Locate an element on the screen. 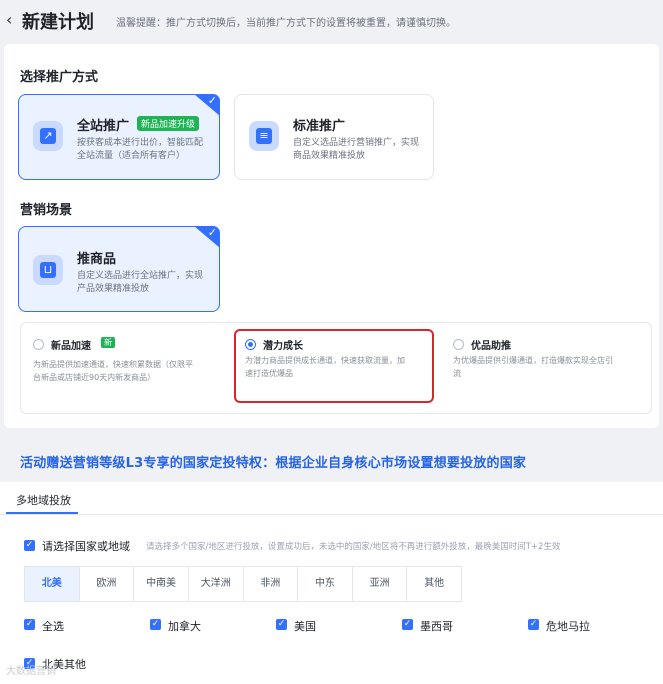 This screenshot has width=663, height=684. tab-oceania: 大洋洲 is located at coordinates (216, 584).